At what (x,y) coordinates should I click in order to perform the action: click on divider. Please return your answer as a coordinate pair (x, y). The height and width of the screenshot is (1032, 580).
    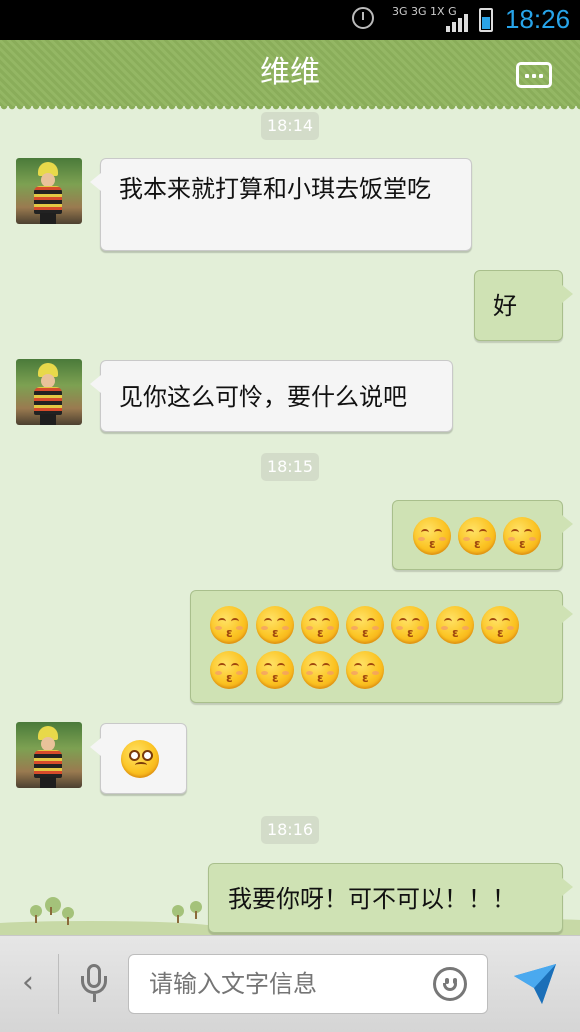
    Looking at the image, I should click on (58, 984).